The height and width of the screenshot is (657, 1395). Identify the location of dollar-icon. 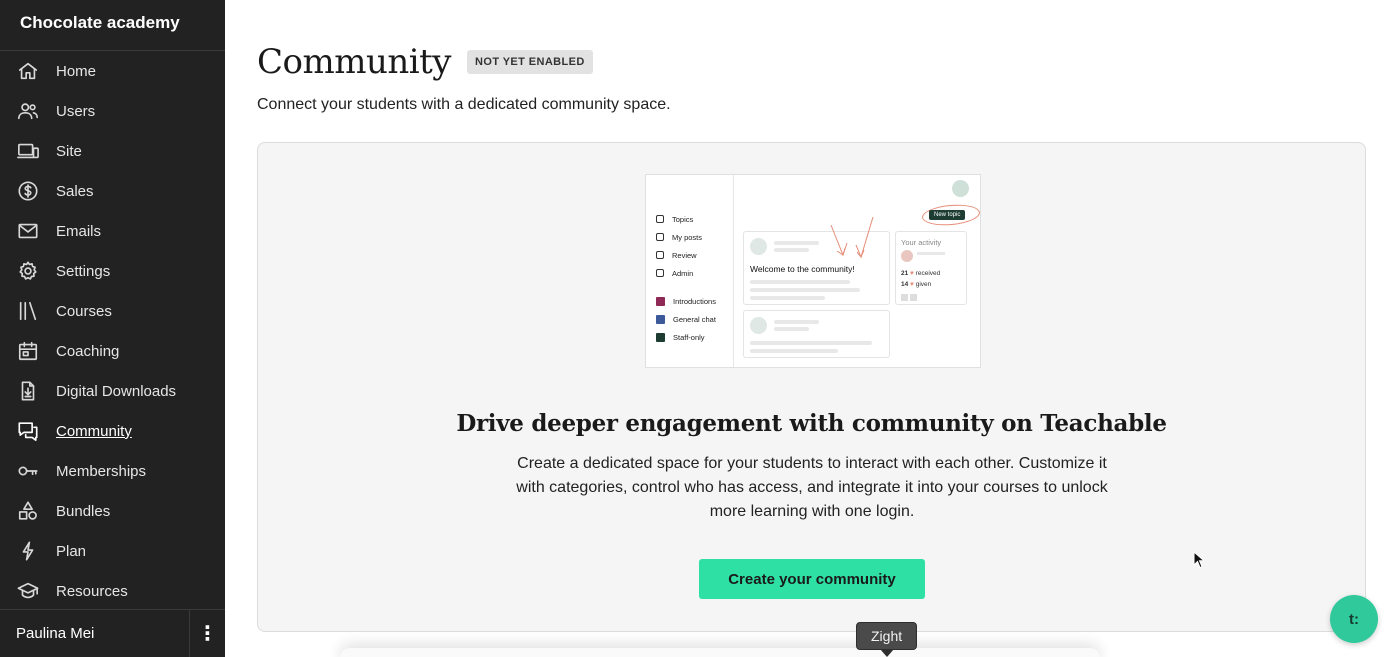
(28, 191).